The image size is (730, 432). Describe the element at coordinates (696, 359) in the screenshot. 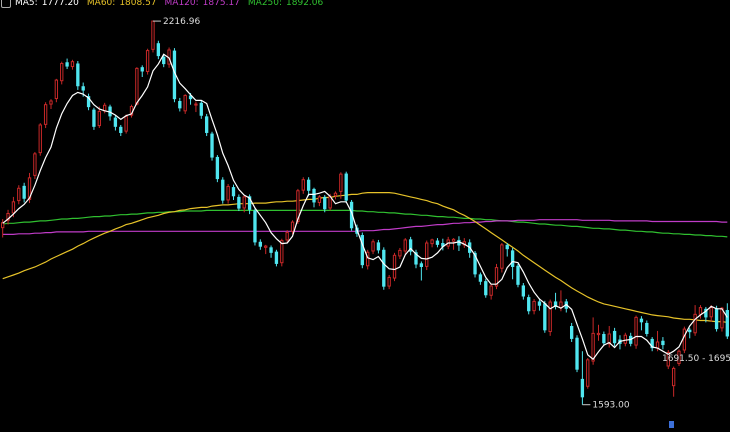

I see `price-range-label: 1691.50 - 1695` at that location.